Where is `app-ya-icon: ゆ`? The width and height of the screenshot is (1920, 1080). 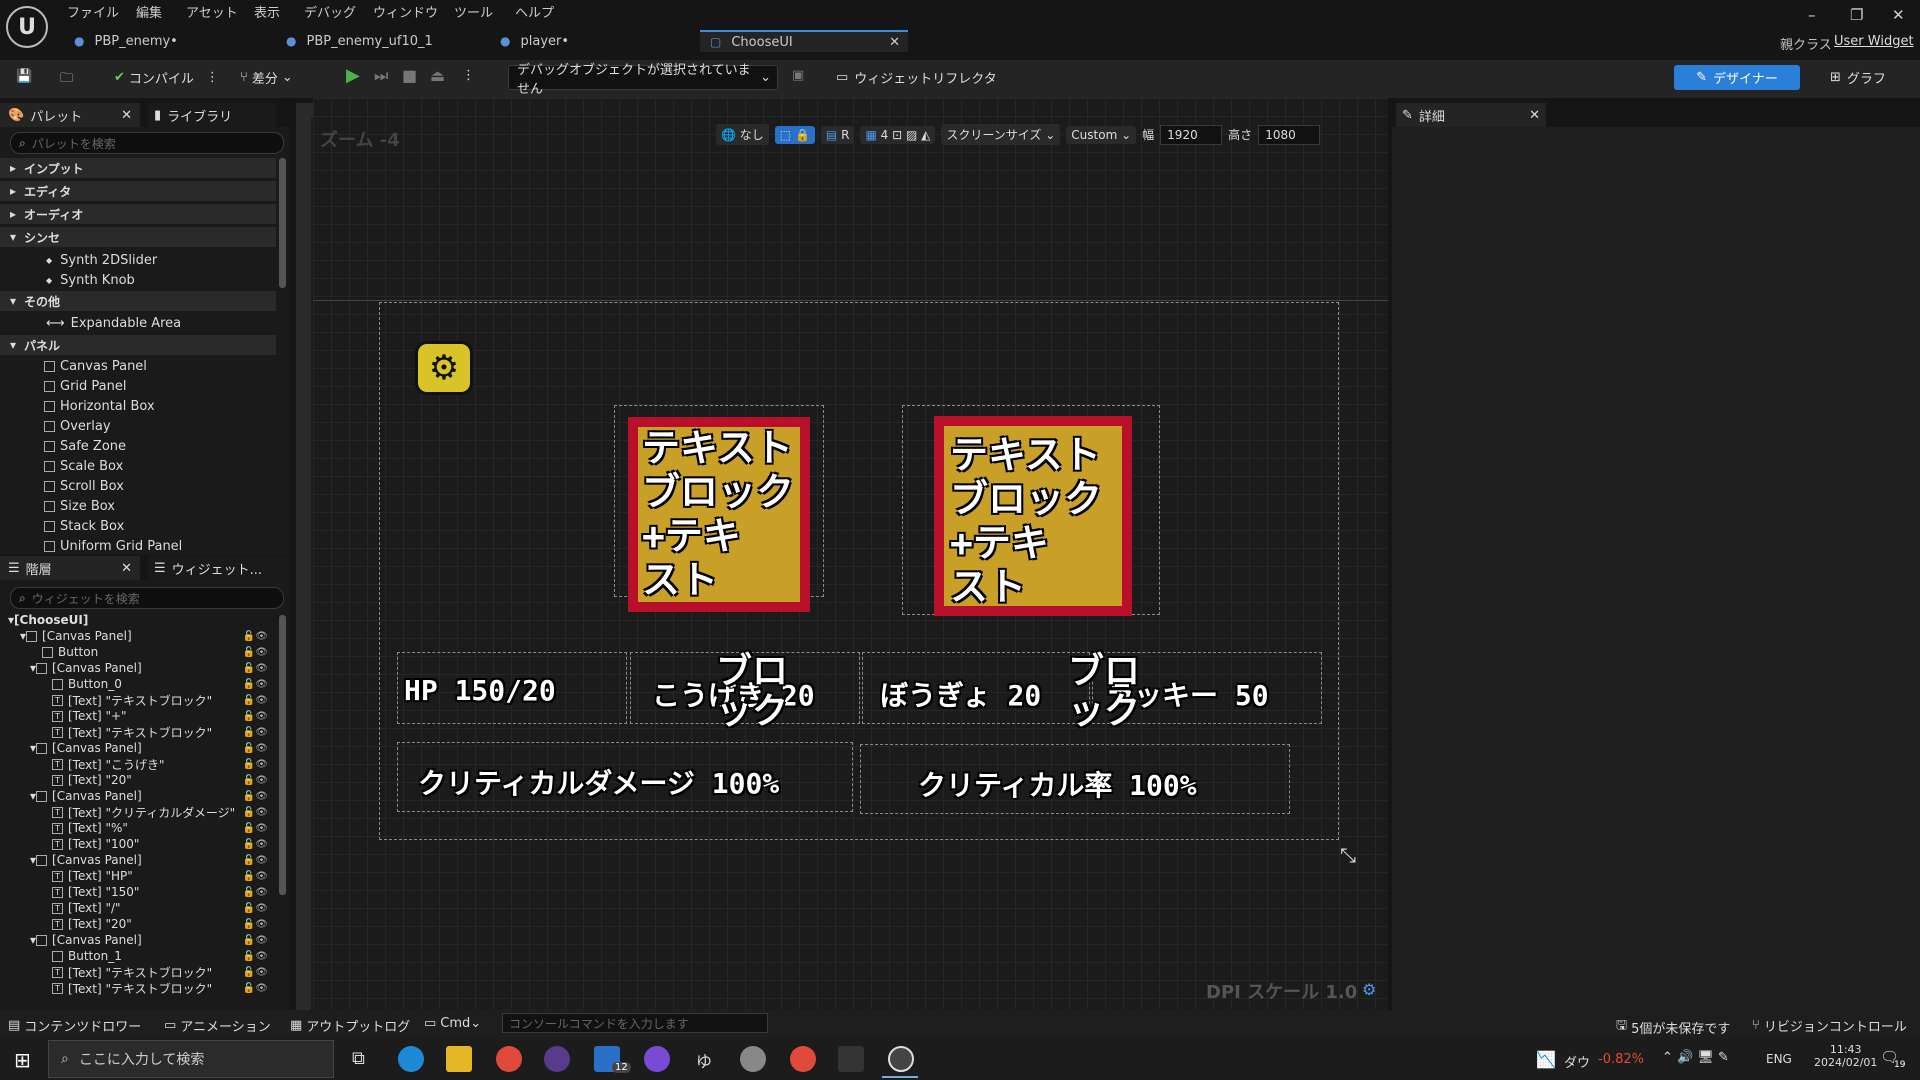 app-ya-icon: ゆ is located at coordinates (704, 1060).